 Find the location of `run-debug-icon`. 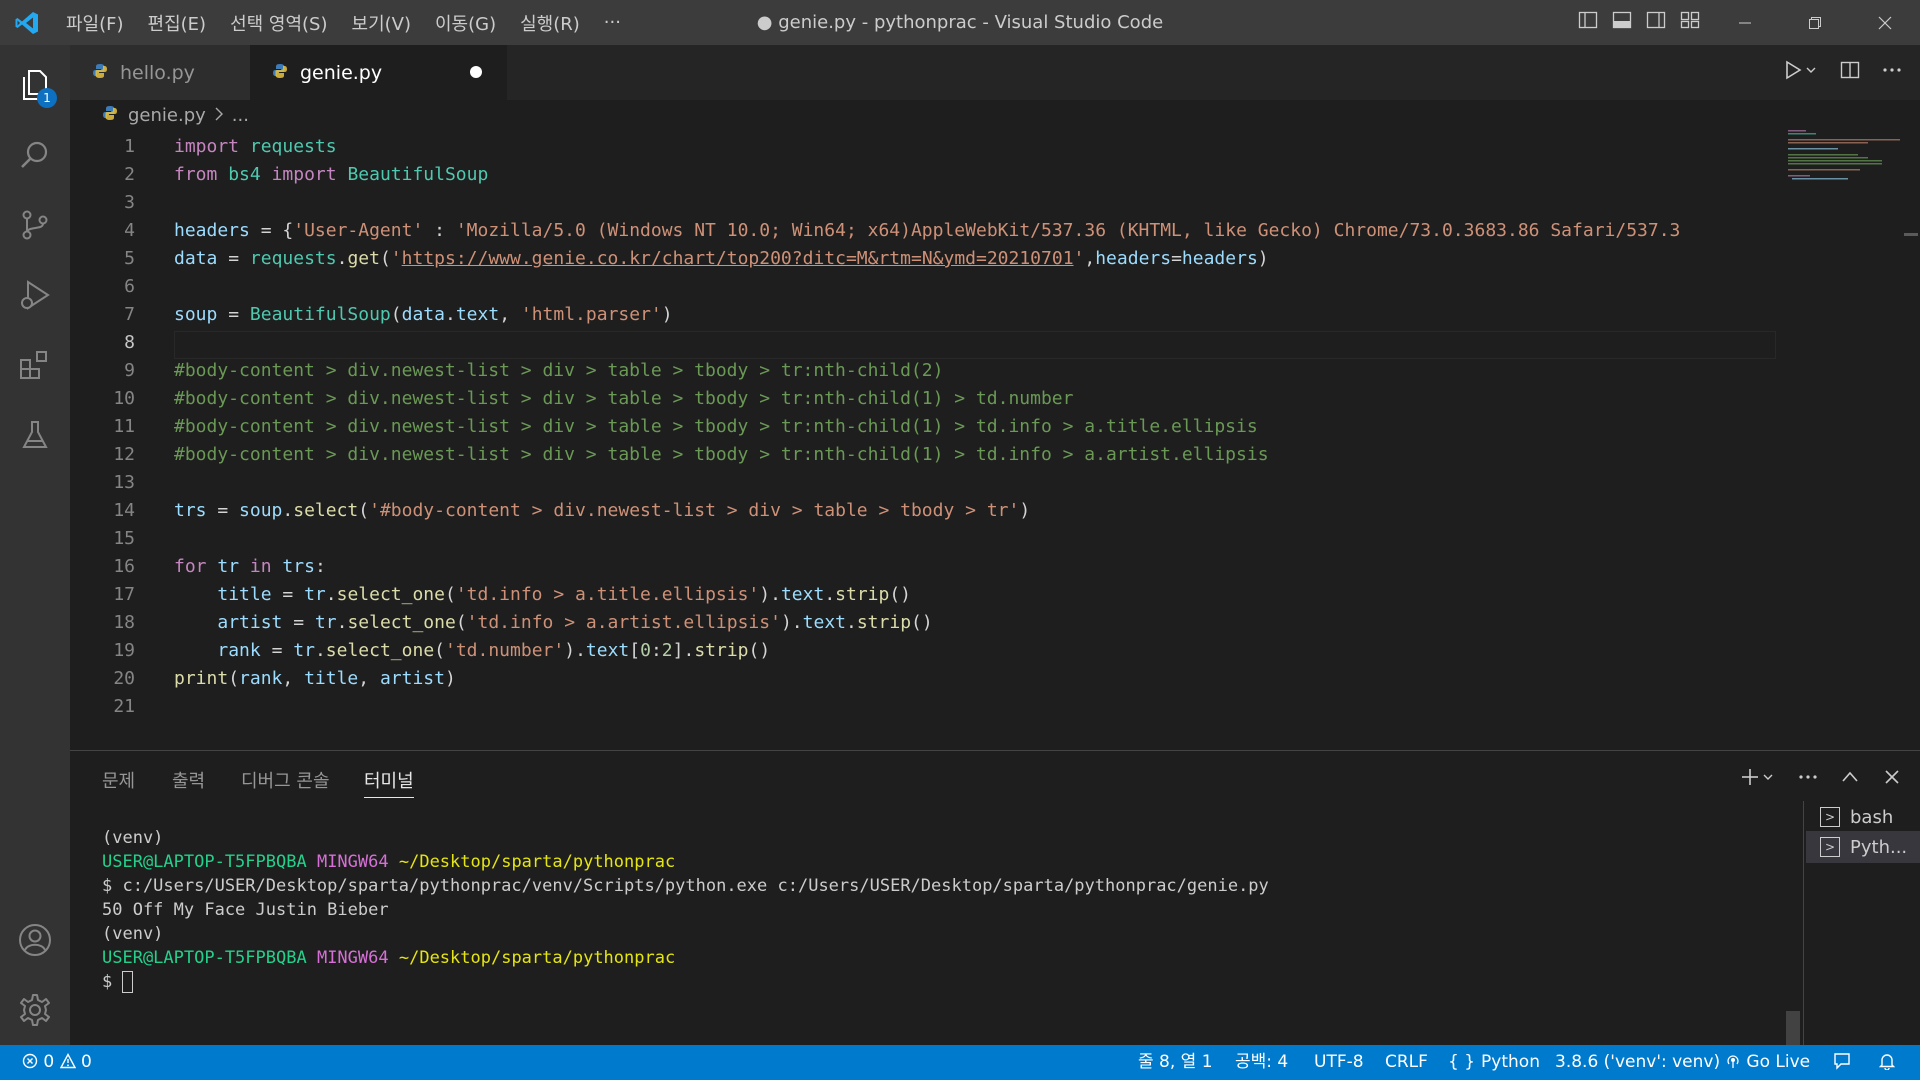

run-debug-icon is located at coordinates (35, 295).